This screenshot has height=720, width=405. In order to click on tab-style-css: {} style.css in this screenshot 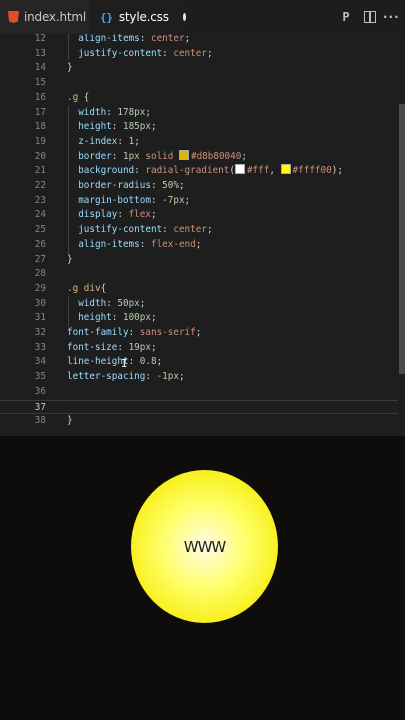, I will do `click(139, 17)`.